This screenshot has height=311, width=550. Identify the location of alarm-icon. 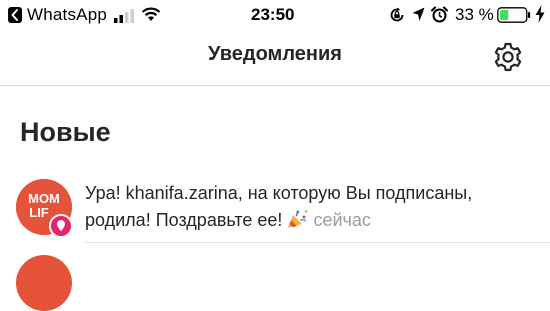
(439, 14).